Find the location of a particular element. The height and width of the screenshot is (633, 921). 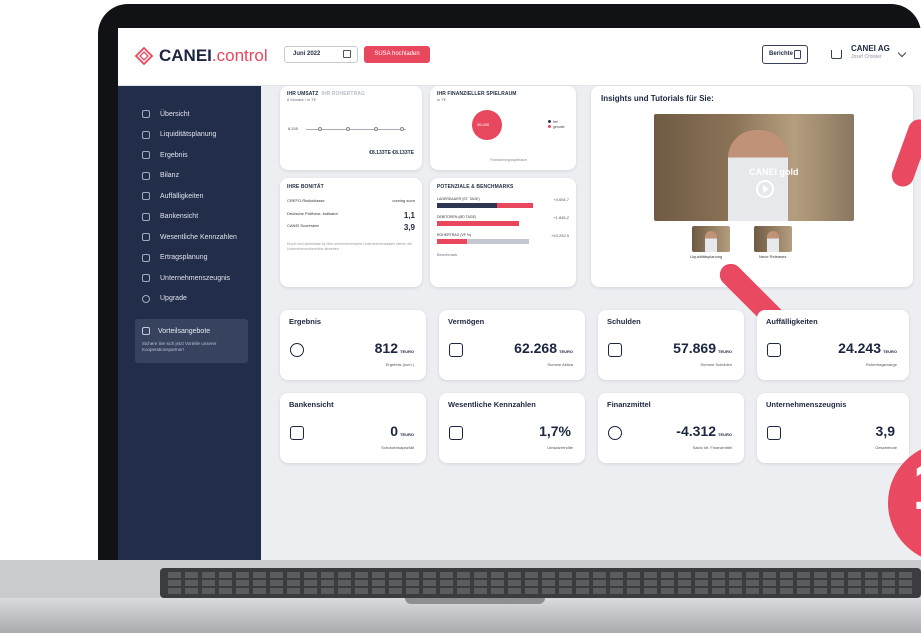

kpi-number: -4.312 is located at coordinates (696, 431).